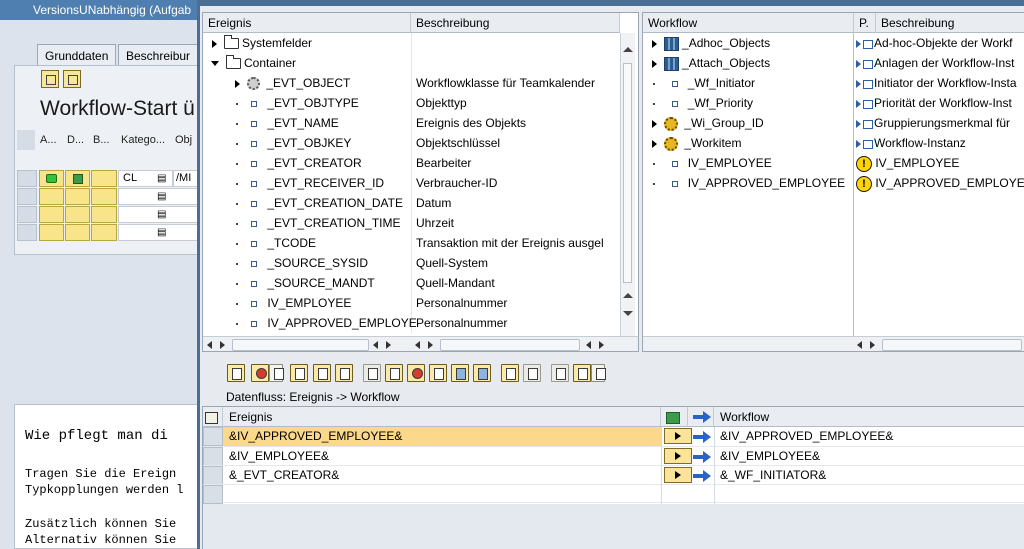 This screenshot has width=1024, height=549. What do you see at coordinates (315, 436) in the screenshot?
I see `event-expression: &IV_APPROVED_EMPLOYEE&` at bounding box center [315, 436].